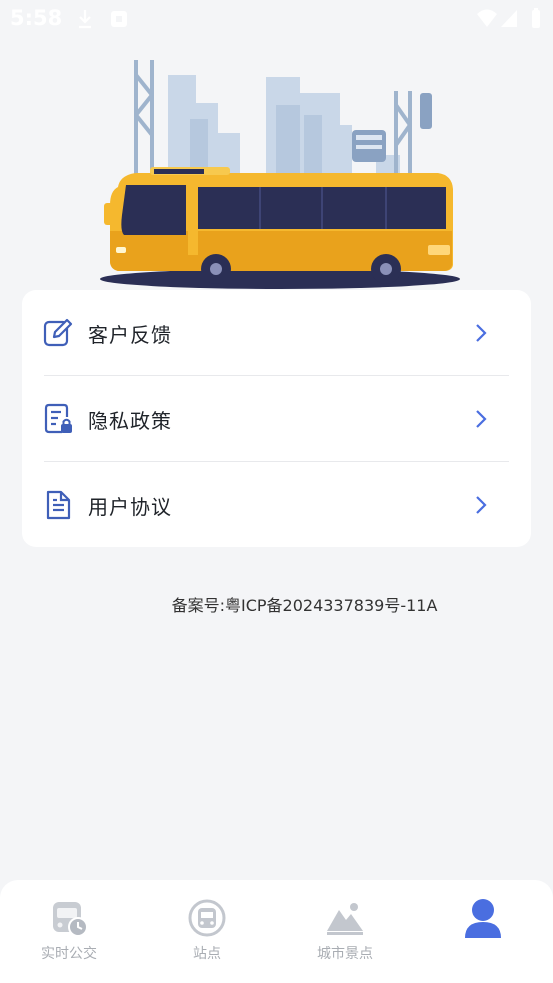 The height and width of the screenshot is (983, 553). I want to click on tab-realtime-bus: 实时公交, so click(69, 931).